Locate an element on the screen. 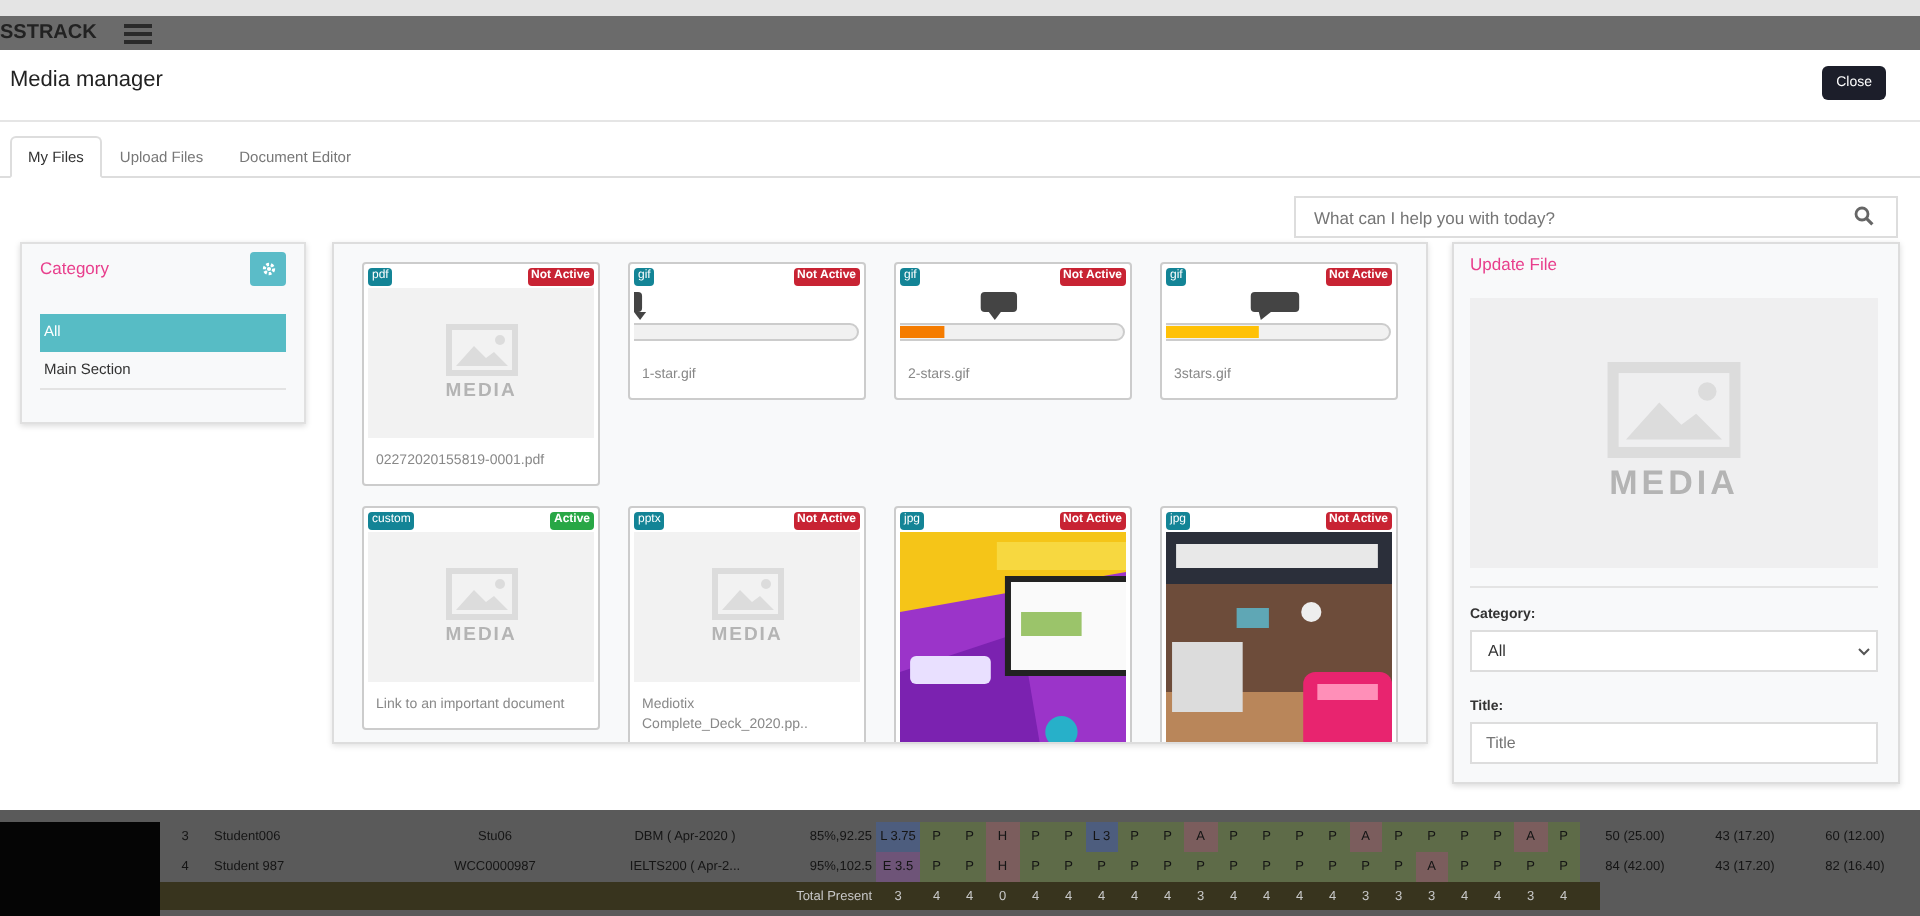  settings-icon is located at coordinates (268, 269).